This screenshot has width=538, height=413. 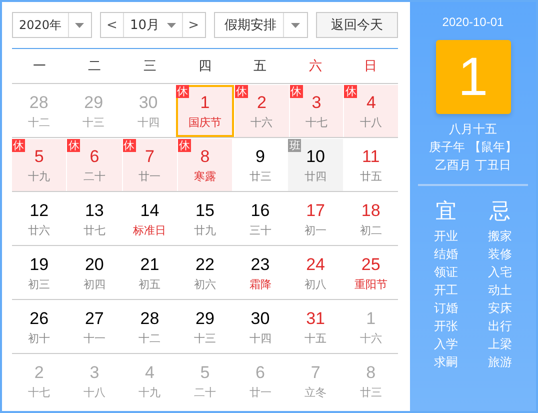 What do you see at coordinates (260, 284) in the screenshot?
I see `lunar-date: 霜降` at bounding box center [260, 284].